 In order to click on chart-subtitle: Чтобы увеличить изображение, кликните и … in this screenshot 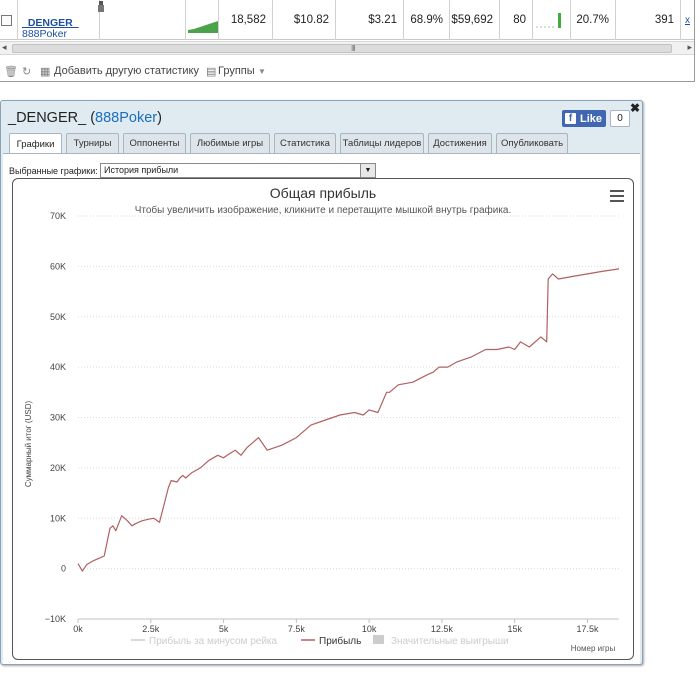, I will do `click(323, 210)`.